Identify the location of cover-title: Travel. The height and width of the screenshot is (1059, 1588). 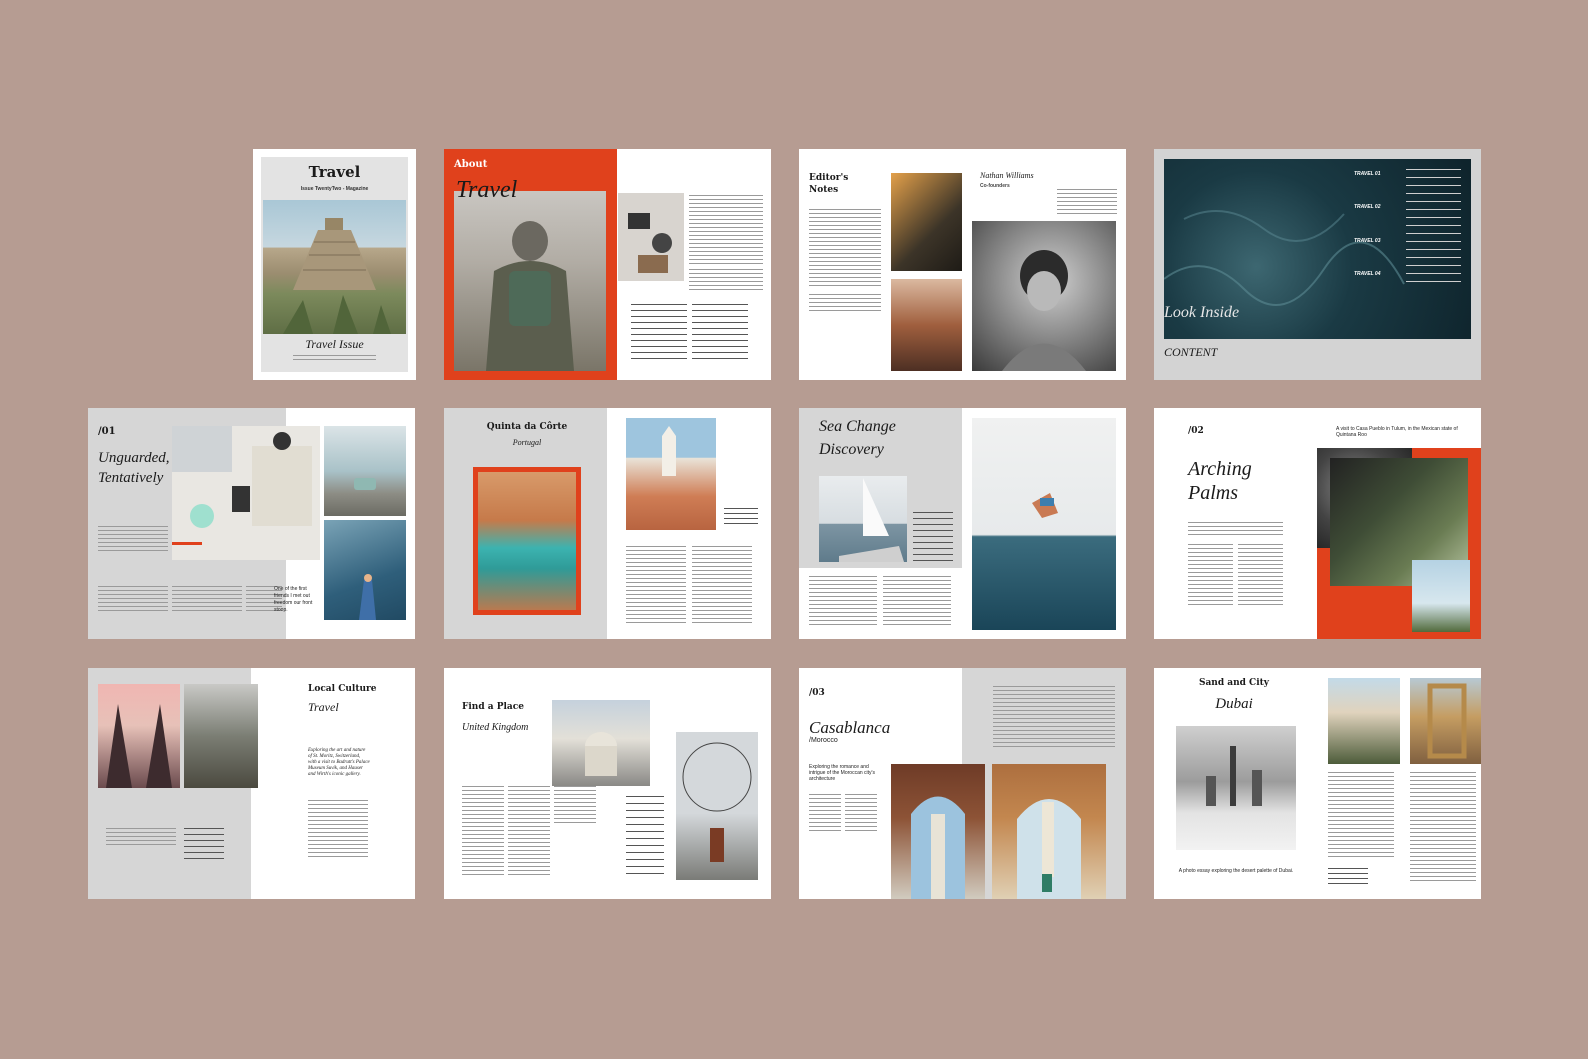
(334, 172).